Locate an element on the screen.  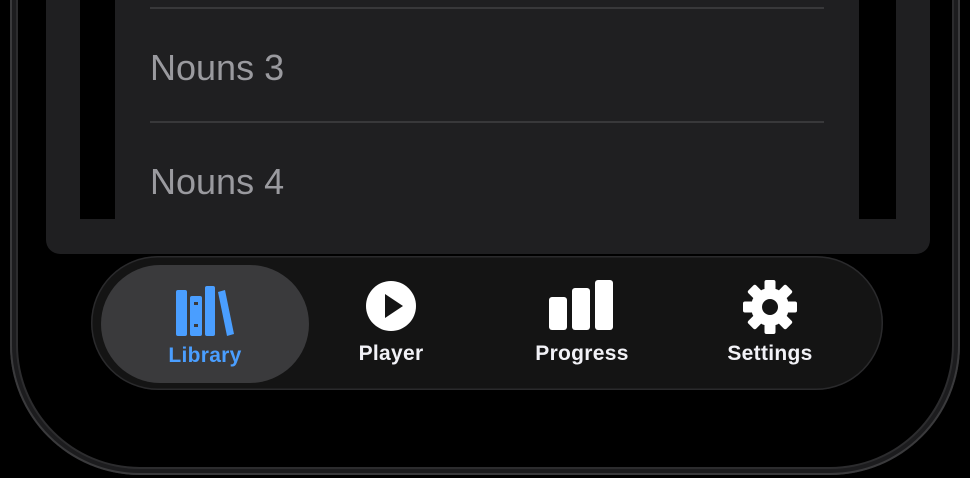
list-item: Nouns 4 is located at coordinates (487, 170).